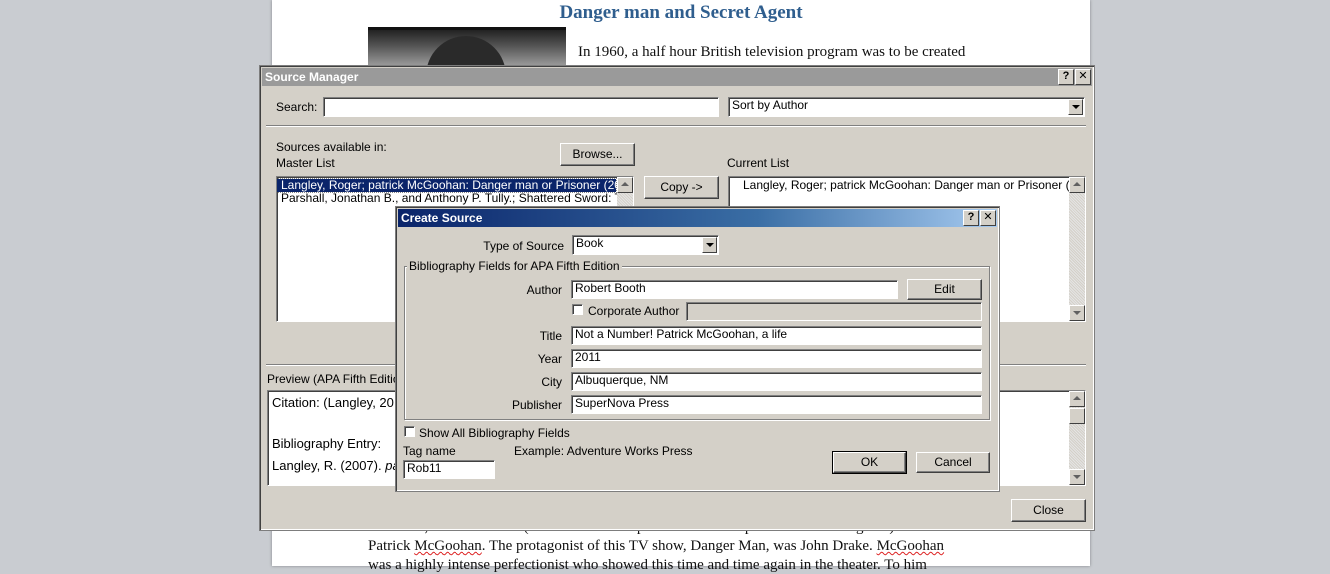 The height and width of the screenshot is (574, 1330). I want to click on document-heading: Danger man and Secret Agent, so click(681, 12).